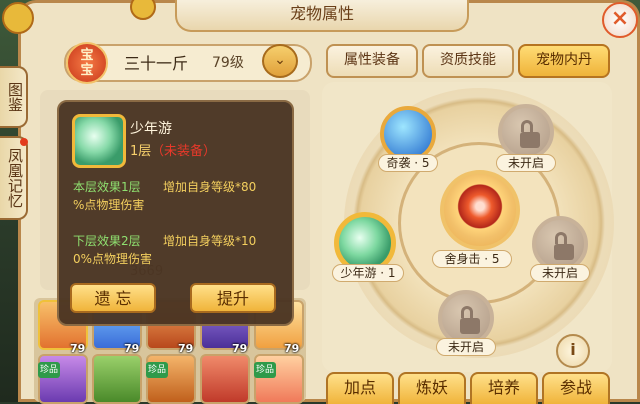 The width and height of the screenshot is (640, 404). I want to click on battle-button: 参战, so click(576, 388).